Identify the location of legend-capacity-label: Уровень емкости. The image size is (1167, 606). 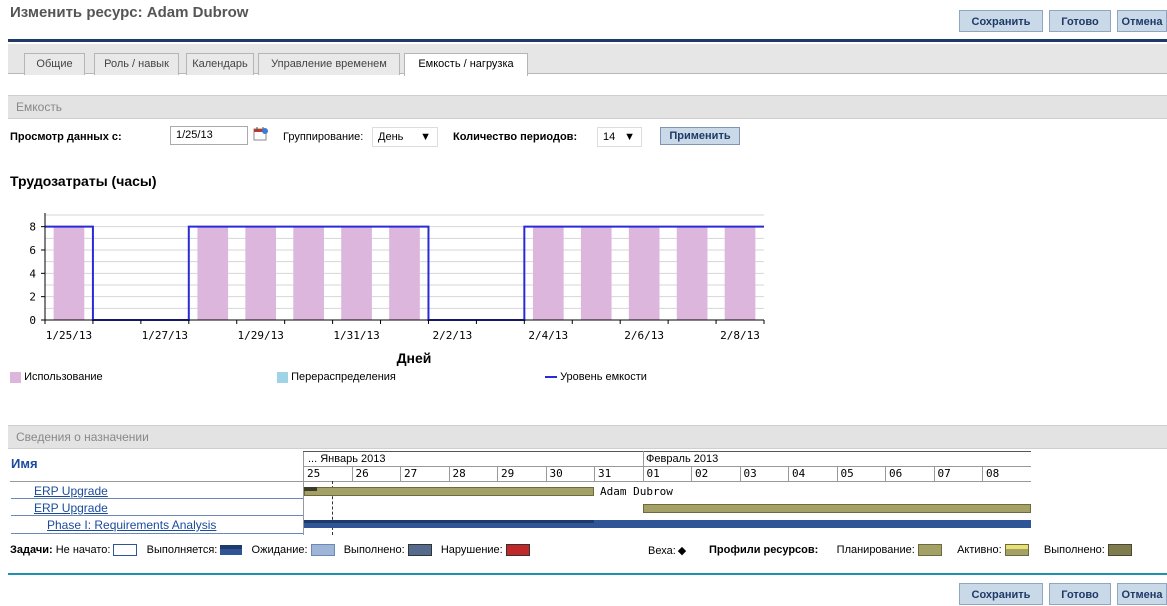
(603, 377).